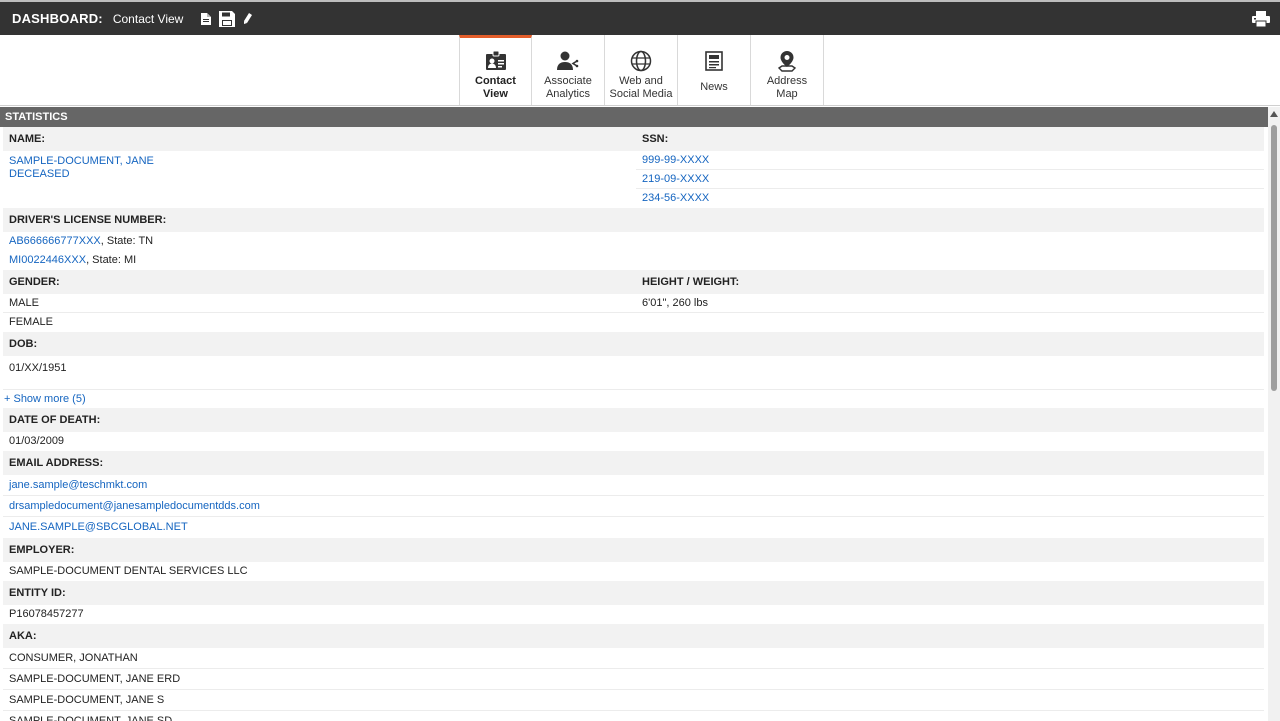  Describe the element at coordinates (634, 117) in the screenshot. I see `statistics-header: STATISTICS` at that location.